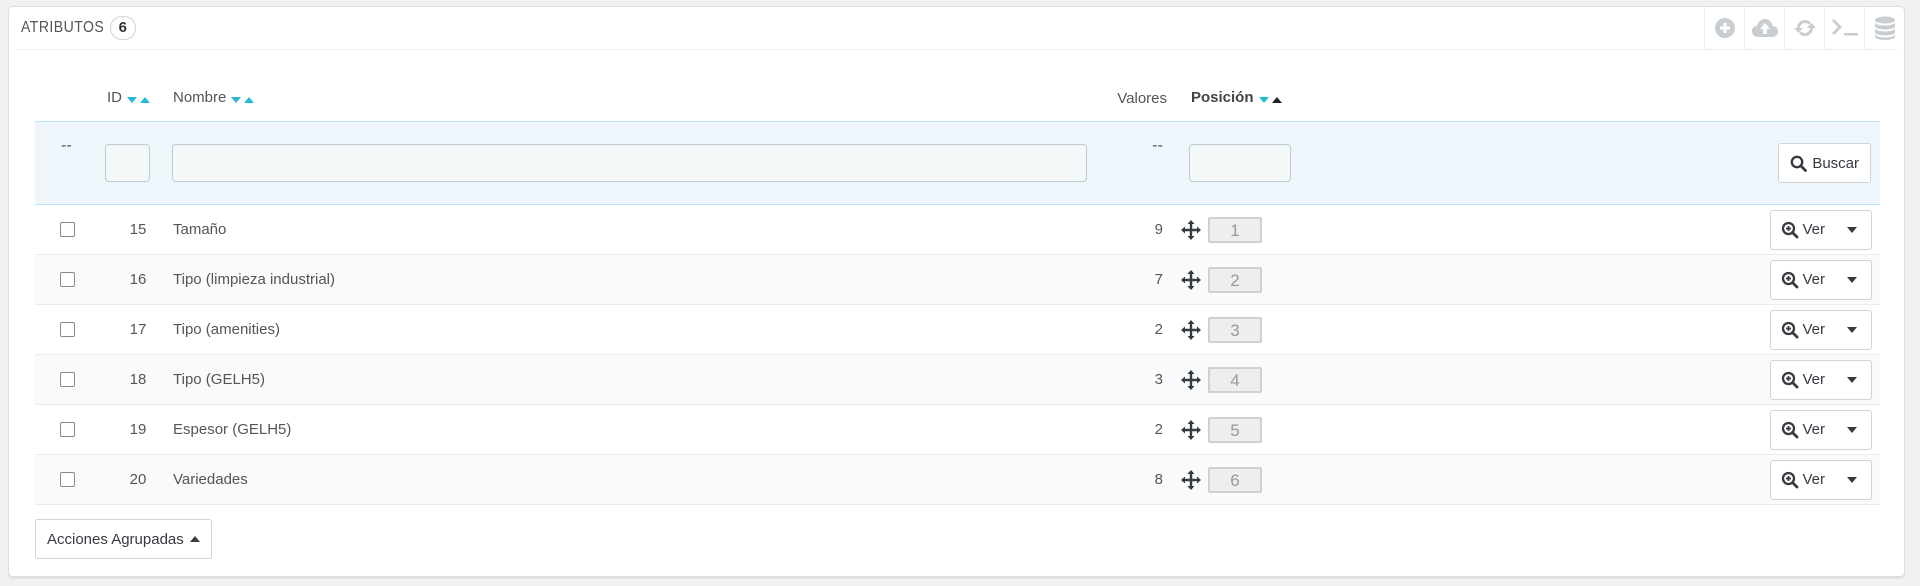 The width and height of the screenshot is (1920, 586). Describe the element at coordinates (1835, 163) in the screenshot. I see `search-button-label: Buscar` at that location.